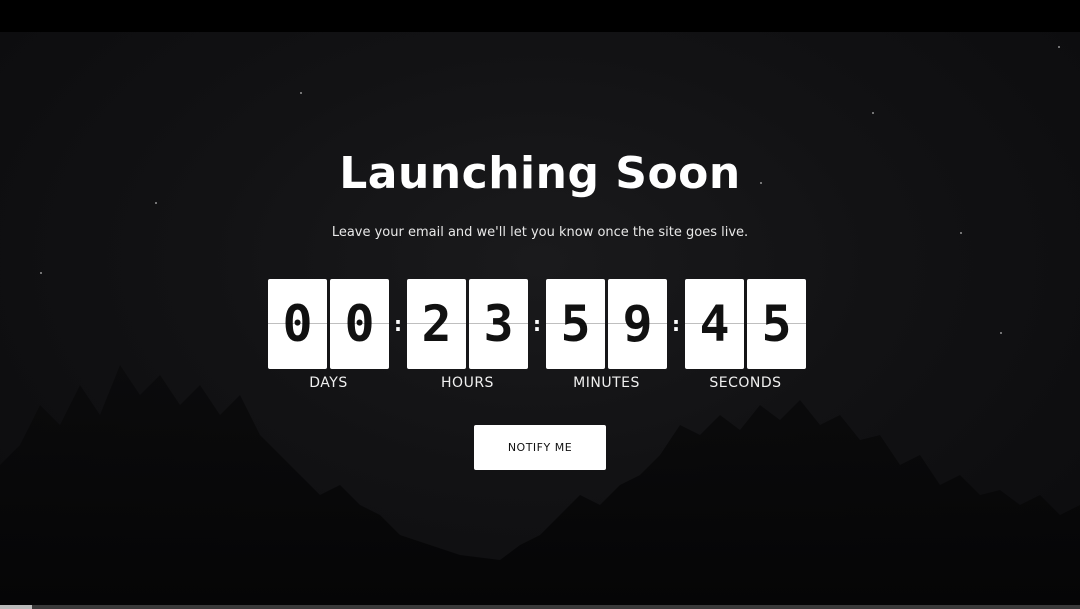  What do you see at coordinates (359, 324) in the screenshot?
I see `days-digit-2: 0` at bounding box center [359, 324].